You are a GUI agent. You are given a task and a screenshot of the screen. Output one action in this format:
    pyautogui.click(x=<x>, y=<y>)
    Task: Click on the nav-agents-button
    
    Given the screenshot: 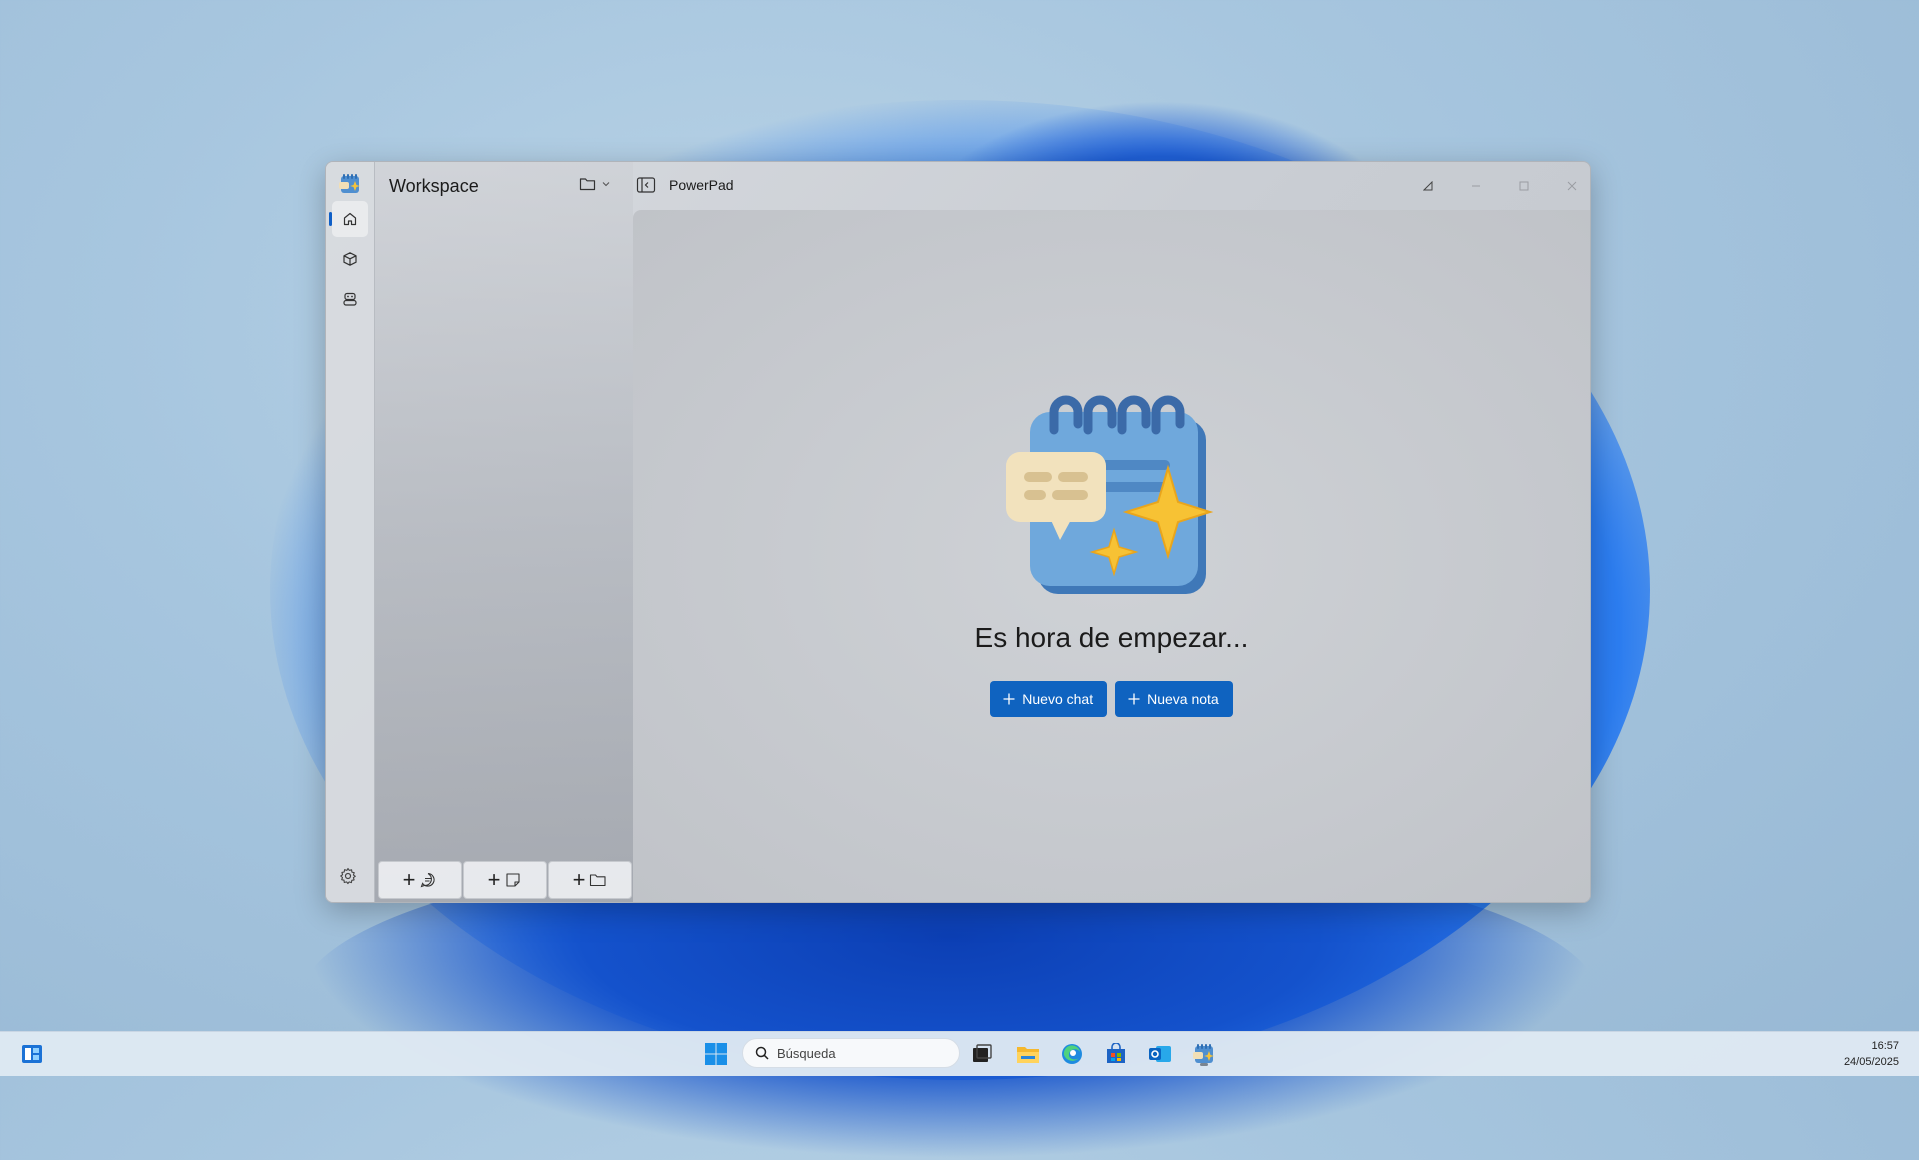 What is the action you would take?
    pyautogui.click(x=350, y=299)
    